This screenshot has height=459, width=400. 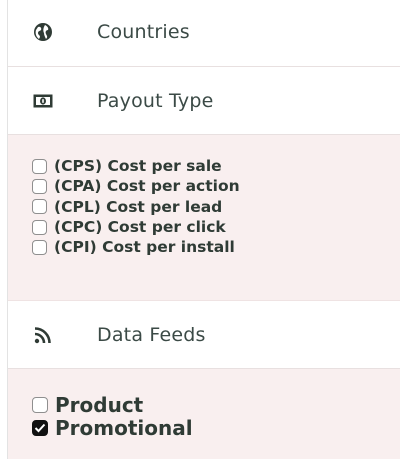 I want to click on payout-option-label: (CPA) Cost per action, so click(x=147, y=186).